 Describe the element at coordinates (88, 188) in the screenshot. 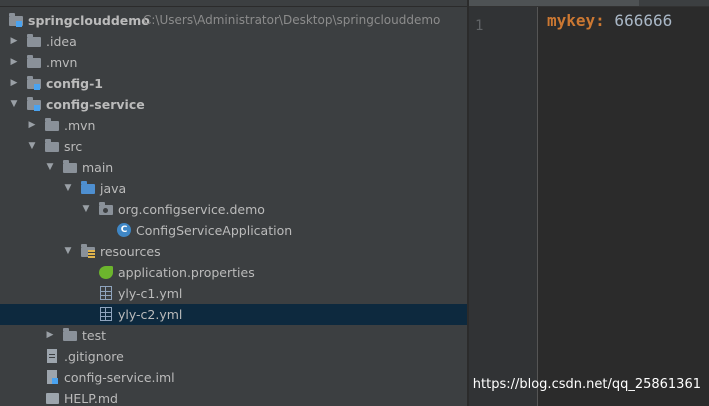

I see `source-folder-icon` at that location.